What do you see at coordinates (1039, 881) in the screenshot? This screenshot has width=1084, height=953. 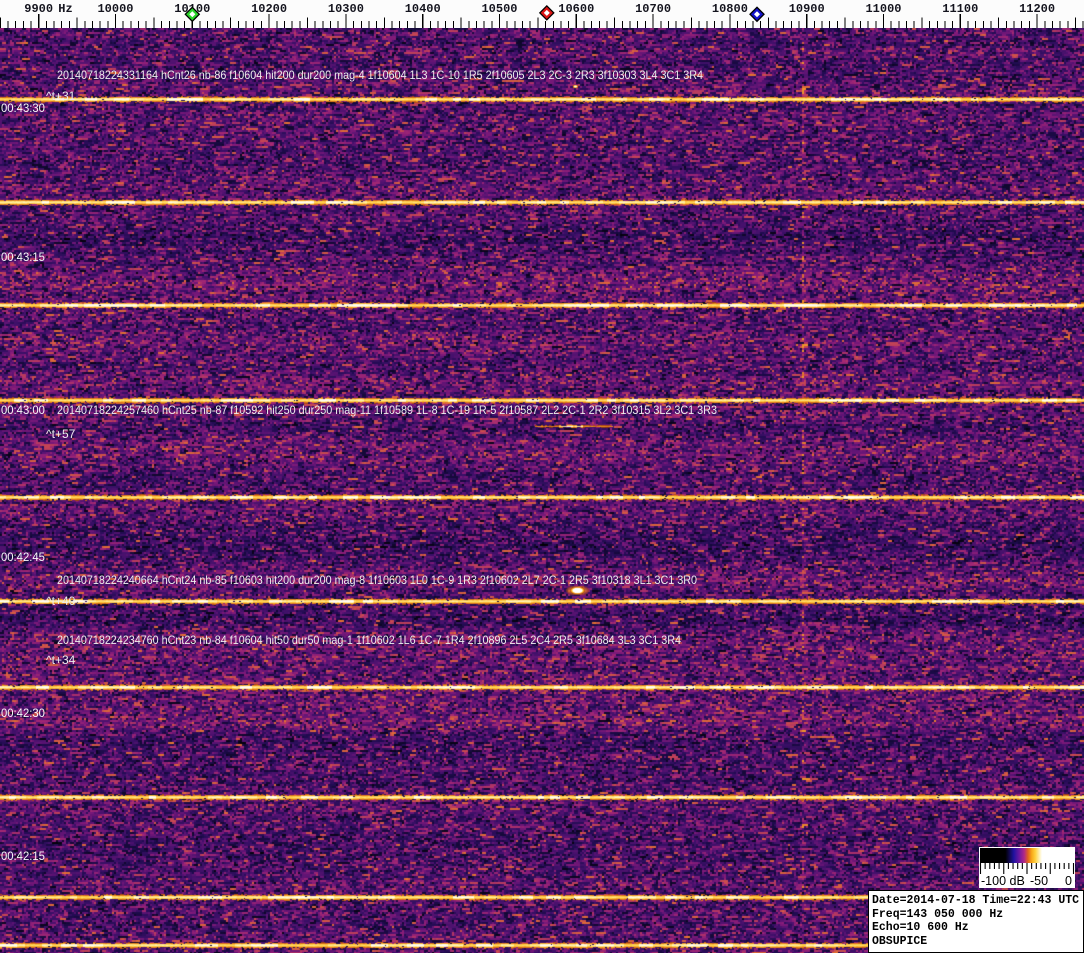 I see `svg-text: -50` at bounding box center [1039, 881].